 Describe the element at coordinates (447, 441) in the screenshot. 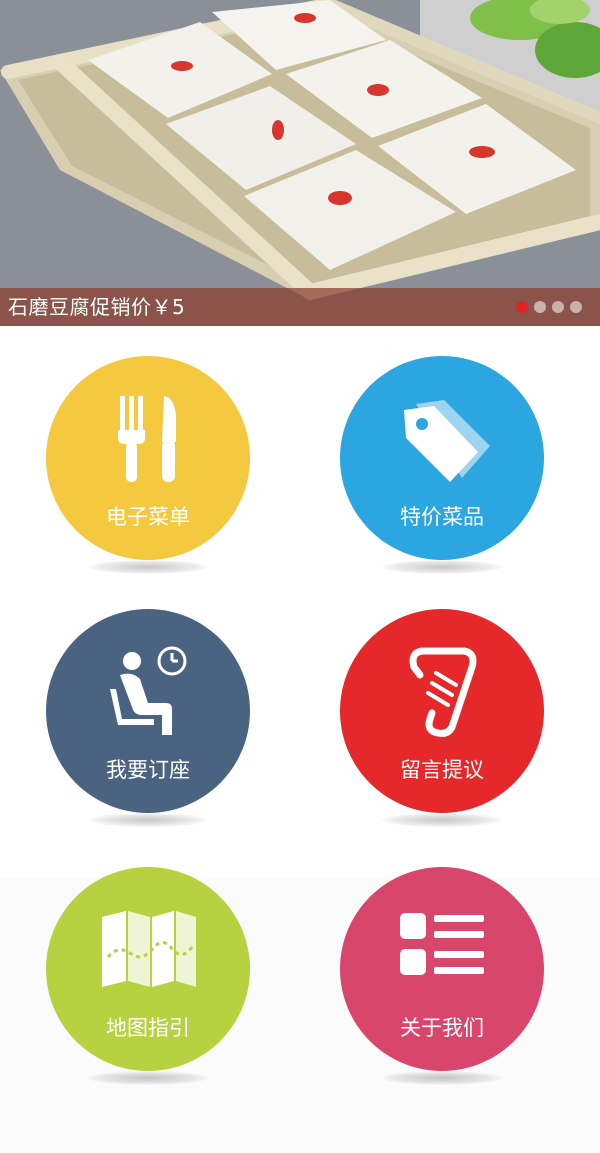

I see `price-tag-icon` at that location.